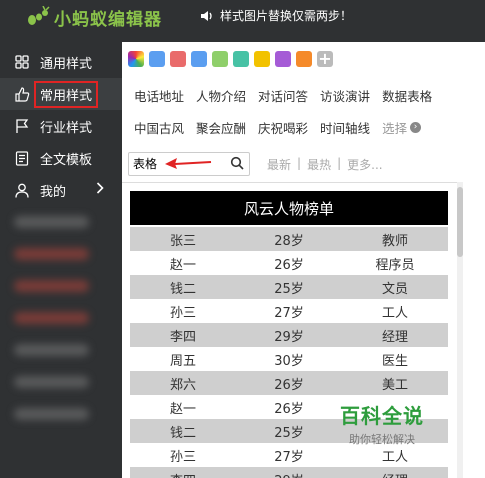  I want to click on table-cell: 张三, so click(182, 241).